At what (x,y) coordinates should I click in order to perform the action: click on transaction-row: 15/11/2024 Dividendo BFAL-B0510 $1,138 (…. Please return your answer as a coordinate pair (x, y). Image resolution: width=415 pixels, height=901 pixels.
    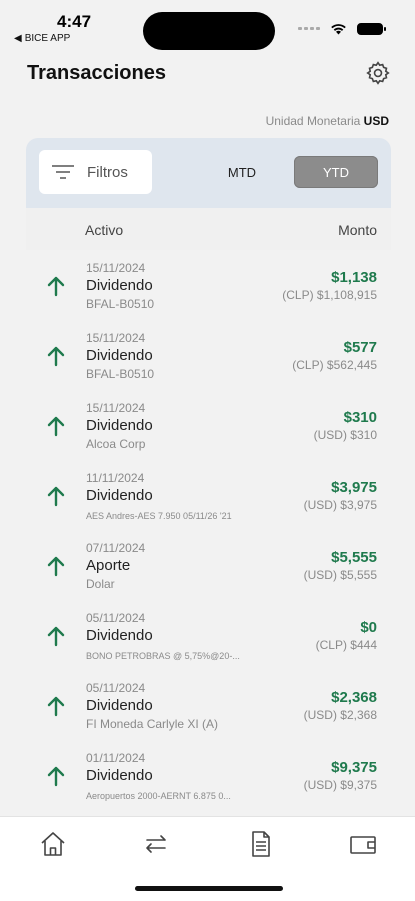
    Looking at the image, I should click on (207, 287).